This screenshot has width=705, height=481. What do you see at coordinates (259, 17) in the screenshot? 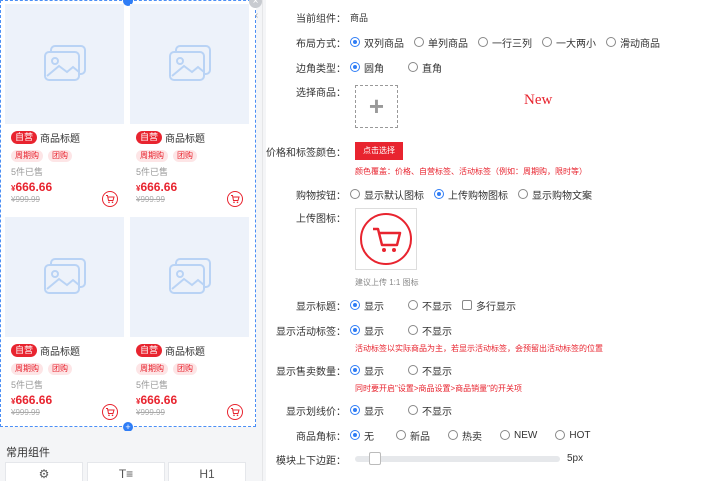
I see `collapse-icon: ‹` at bounding box center [259, 17].